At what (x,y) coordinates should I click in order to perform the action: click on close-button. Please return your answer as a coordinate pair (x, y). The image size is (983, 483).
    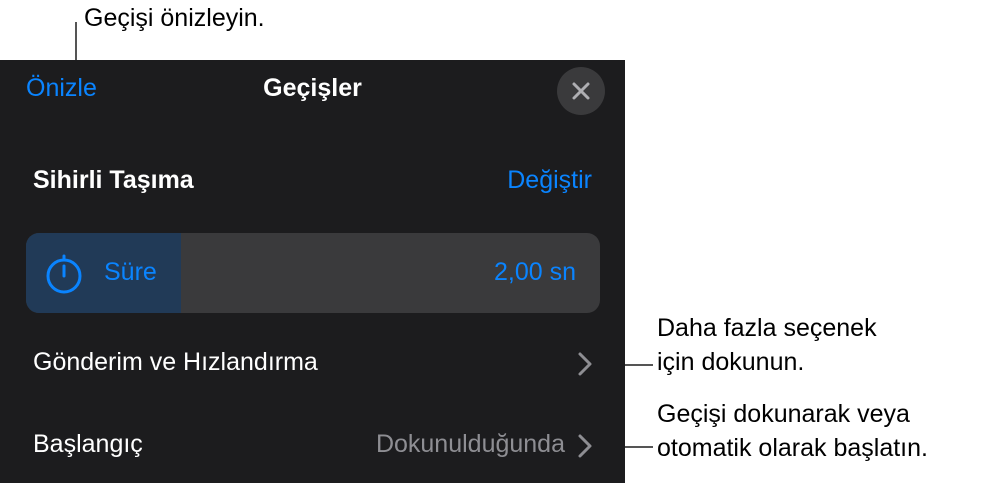
    Looking at the image, I should click on (581, 91).